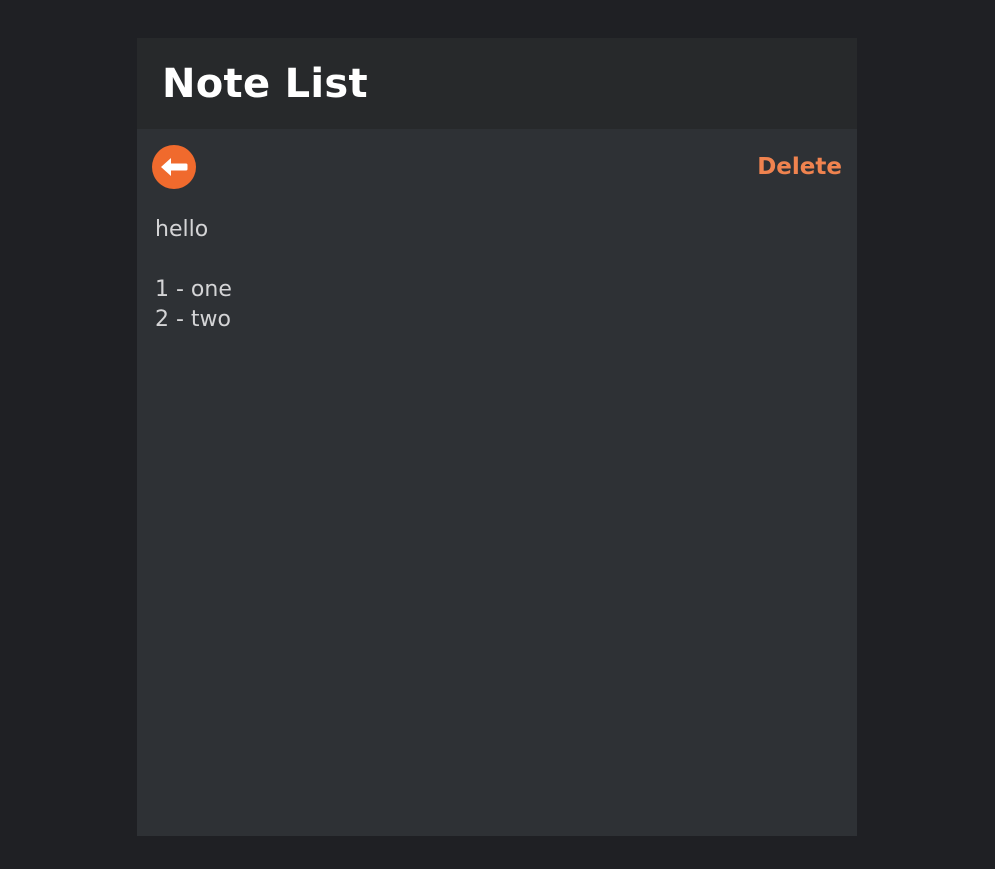 This screenshot has height=869, width=995. I want to click on back-button, so click(174, 167).